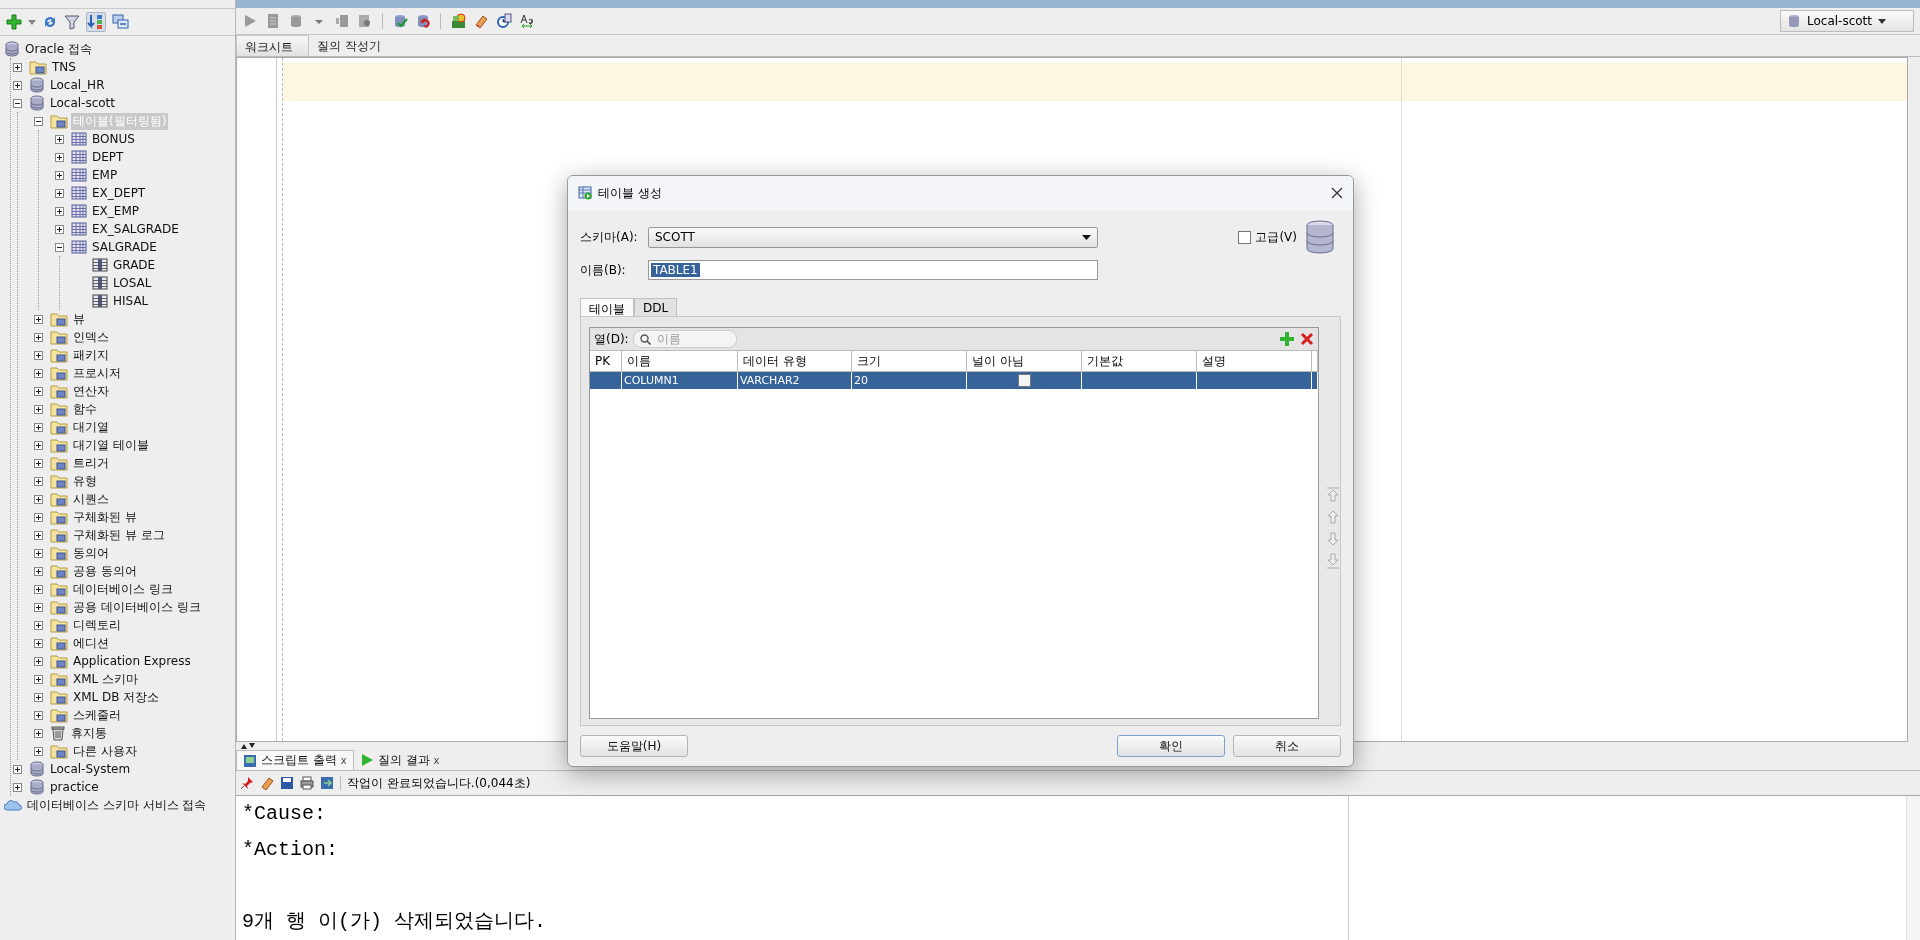  What do you see at coordinates (91, 391) in the screenshot?
I see `tree-item: 연산자` at bounding box center [91, 391].